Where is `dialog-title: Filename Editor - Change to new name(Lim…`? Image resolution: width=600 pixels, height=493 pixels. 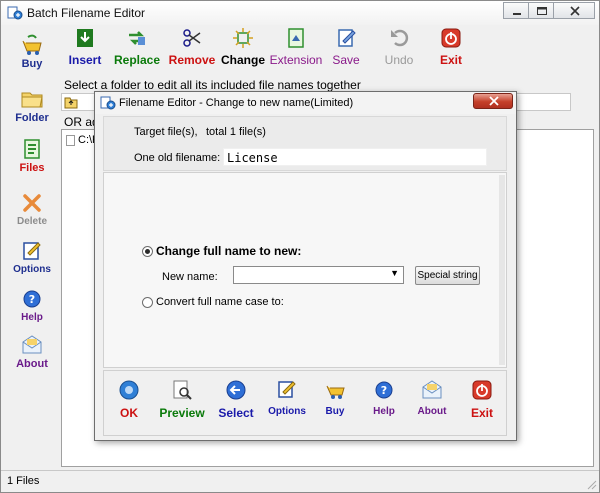 dialog-title: Filename Editor - Change to new name(Lim… is located at coordinates (236, 103).